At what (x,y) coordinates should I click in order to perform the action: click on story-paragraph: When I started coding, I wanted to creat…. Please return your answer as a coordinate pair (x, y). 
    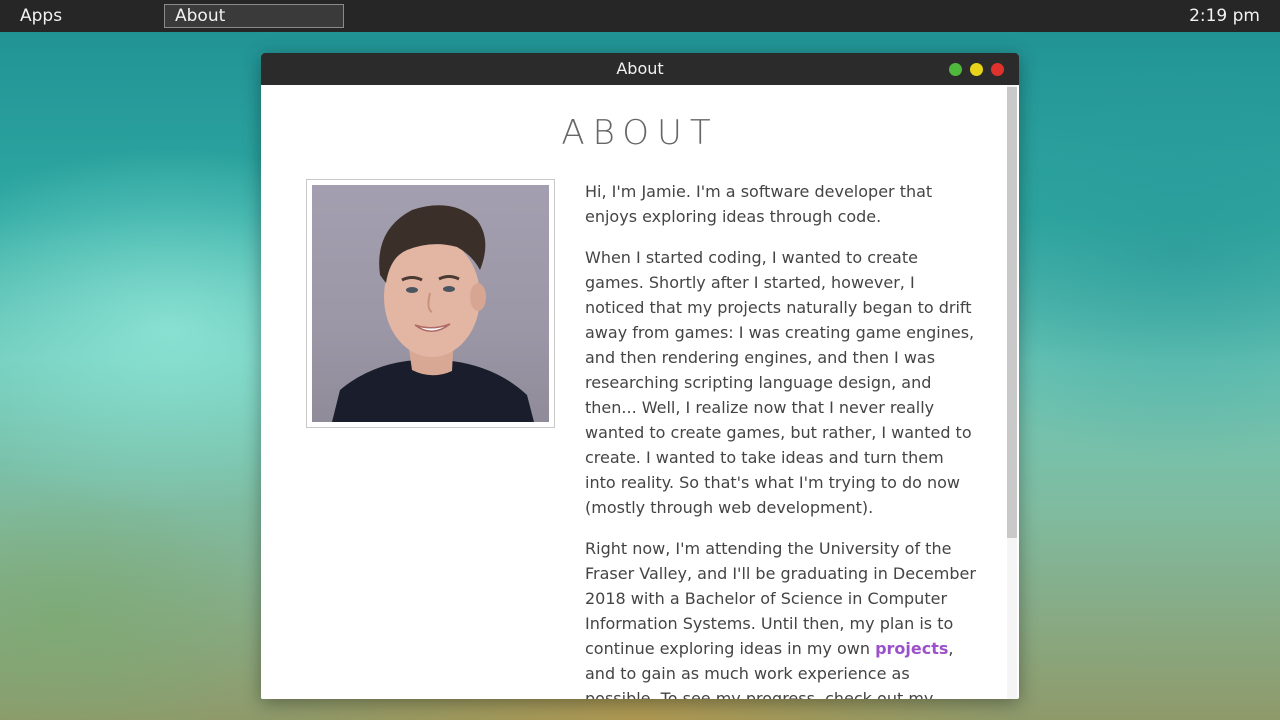
    Looking at the image, I should click on (780, 382).